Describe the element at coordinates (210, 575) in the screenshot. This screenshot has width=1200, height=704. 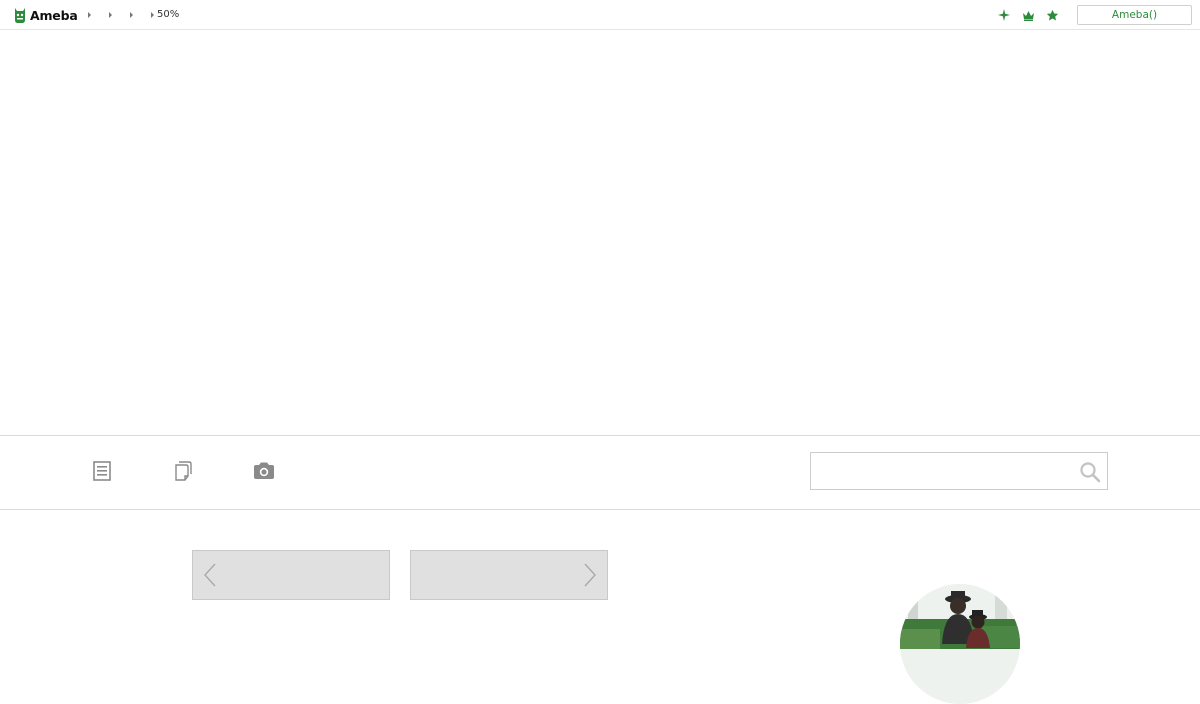
I see `chevron-left-icon` at that location.